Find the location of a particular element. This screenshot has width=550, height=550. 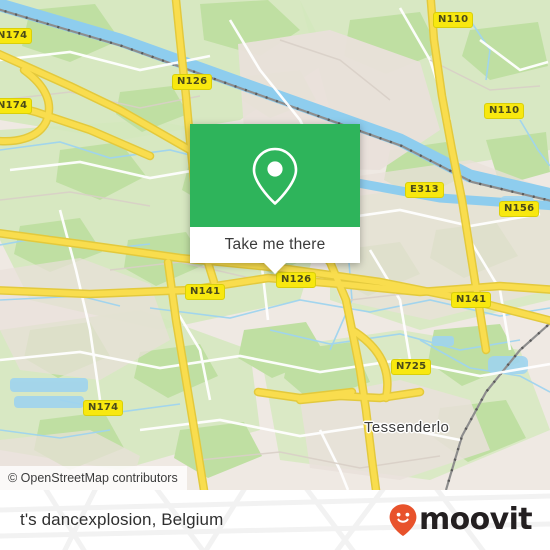

footer-bar: t's dancexplosion, Belgium moovit is located at coordinates (275, 520).